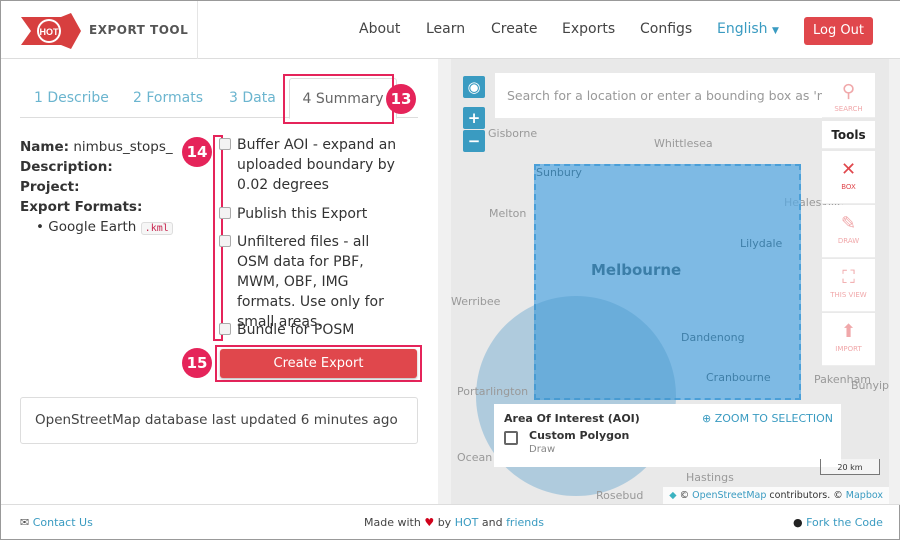 This screenshot has width=900, height=541. I want to click on envelope-icon: ✉, so click(25, 522).